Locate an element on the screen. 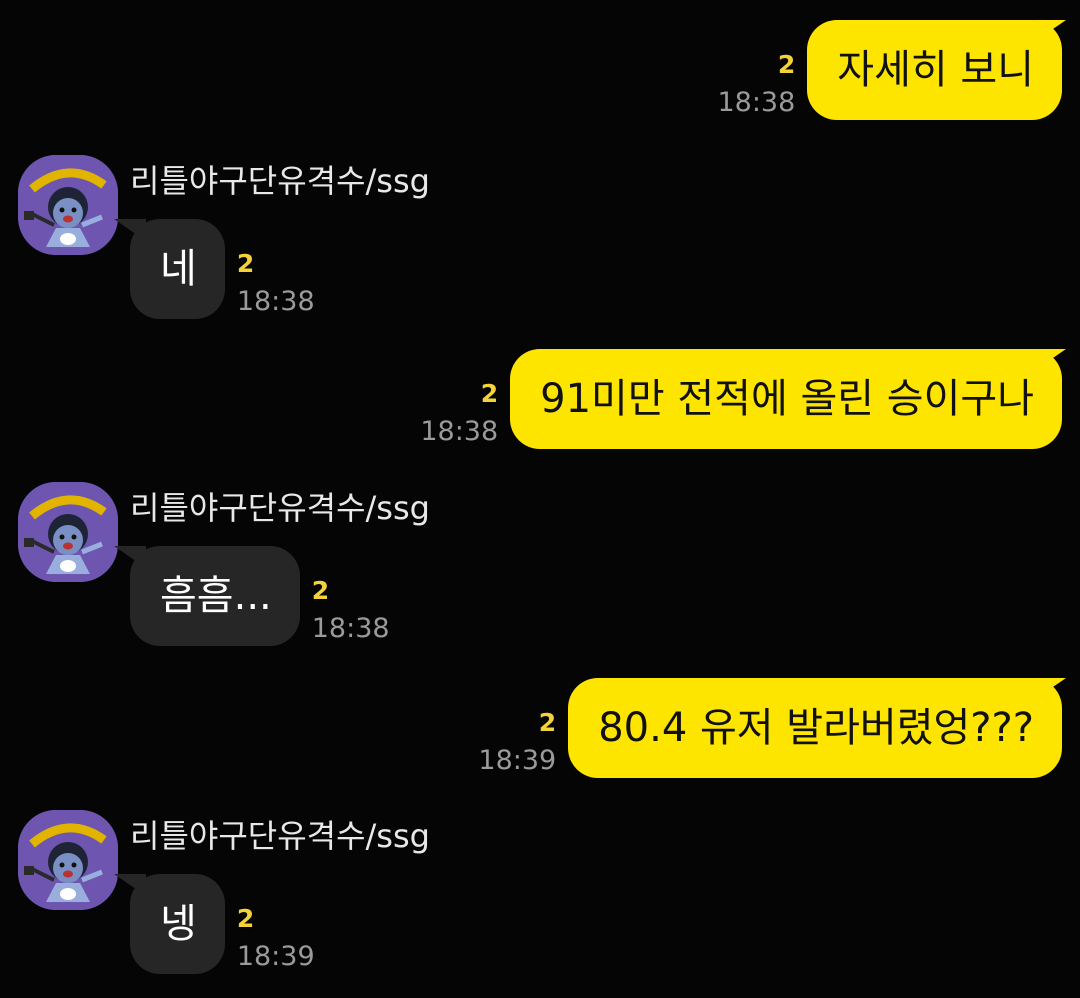  outgoing-message: 2 18:39 80.4 유저 발라버렸엉??? is located at coordinates (770, 728).